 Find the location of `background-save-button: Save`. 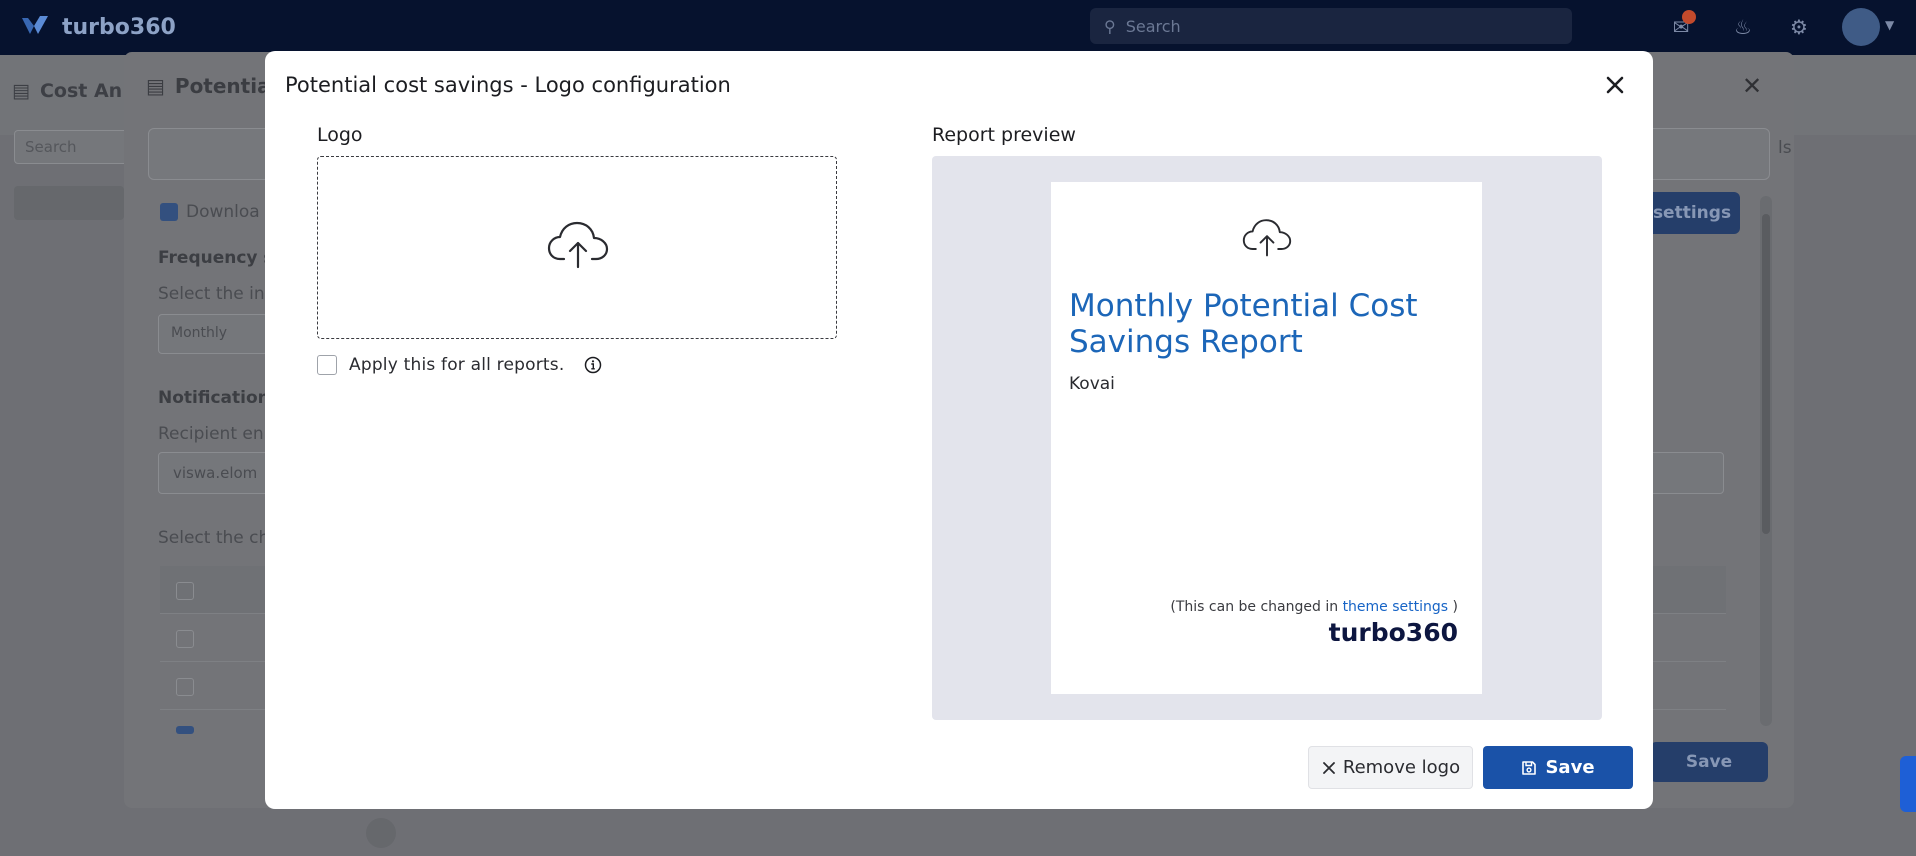

background-save-button: Save is located at coordinates (1709, 762).